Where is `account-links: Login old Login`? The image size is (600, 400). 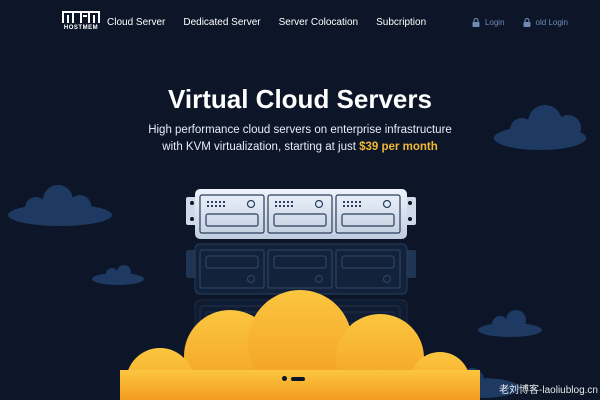 account-links: Login old Login is located at coordinates (520, 22).